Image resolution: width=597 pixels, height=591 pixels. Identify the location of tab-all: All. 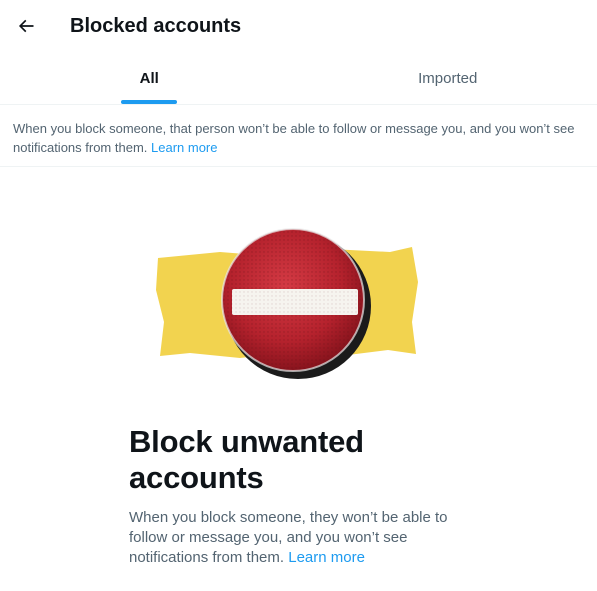
(149, 78).